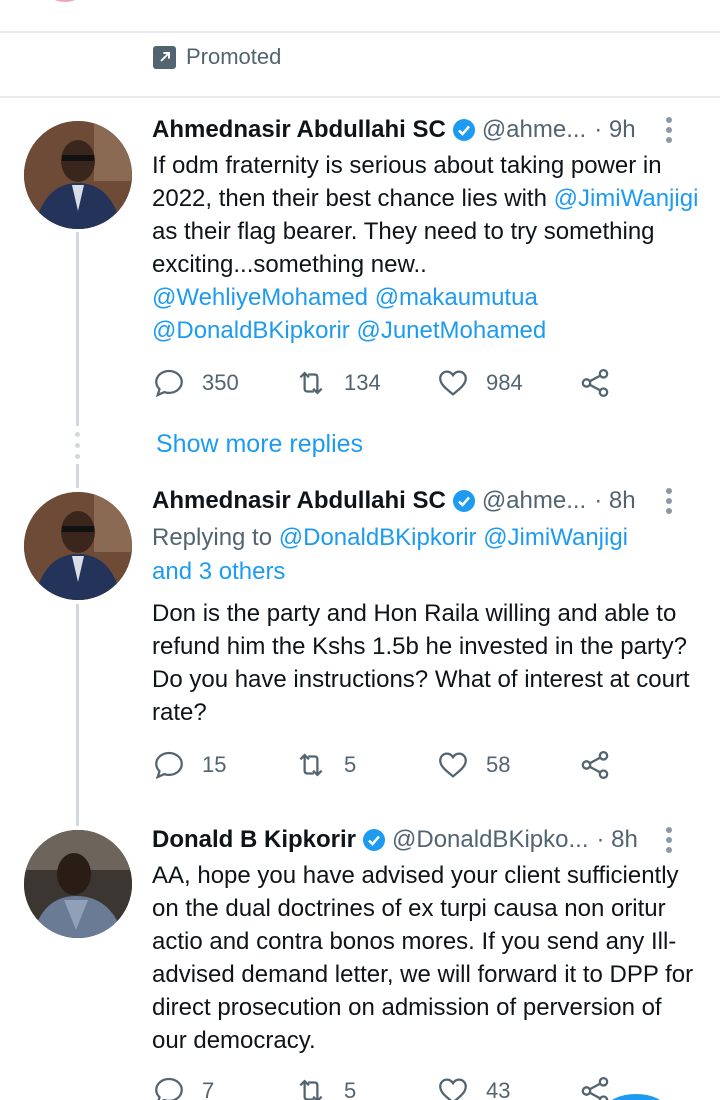 This screenshot has height=1100, width=720. What do you see at coordinates (507, 1087) in the screenshot?
I see `like-button: 43` at bounding box center [507, 1087].